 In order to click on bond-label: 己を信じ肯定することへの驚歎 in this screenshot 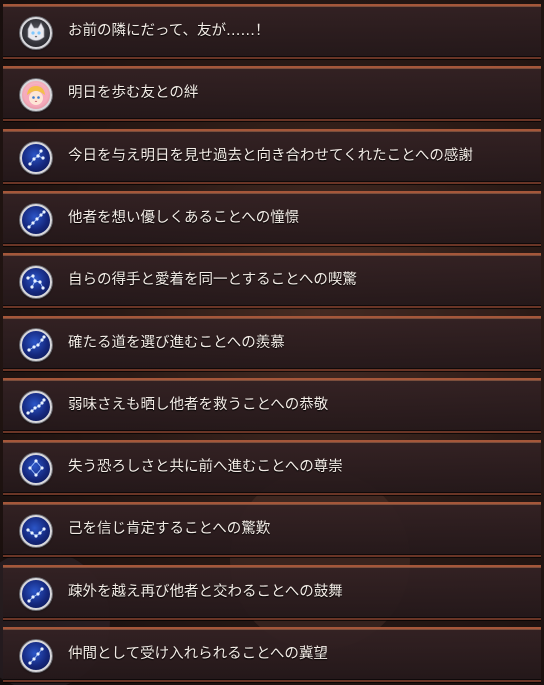, I will do `click(169, 529)`.